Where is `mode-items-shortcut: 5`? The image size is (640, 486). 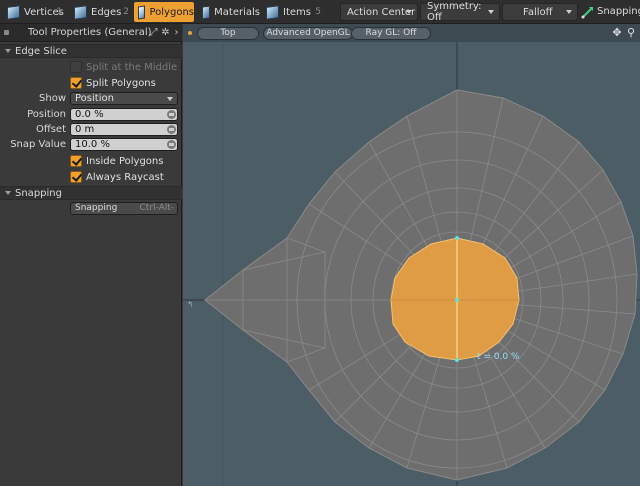
mode-items-shortcut: 5 is located at coordinates (318, 12).